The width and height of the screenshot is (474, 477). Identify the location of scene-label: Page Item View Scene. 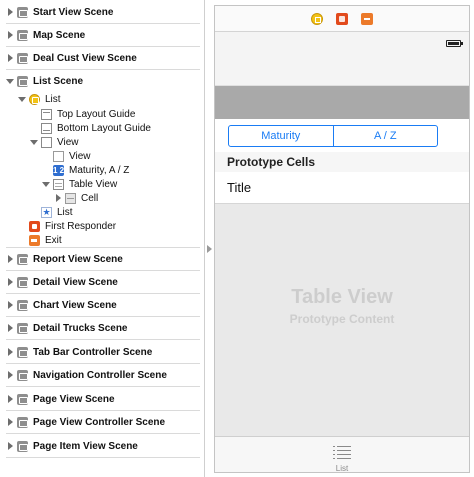
(85, 446).